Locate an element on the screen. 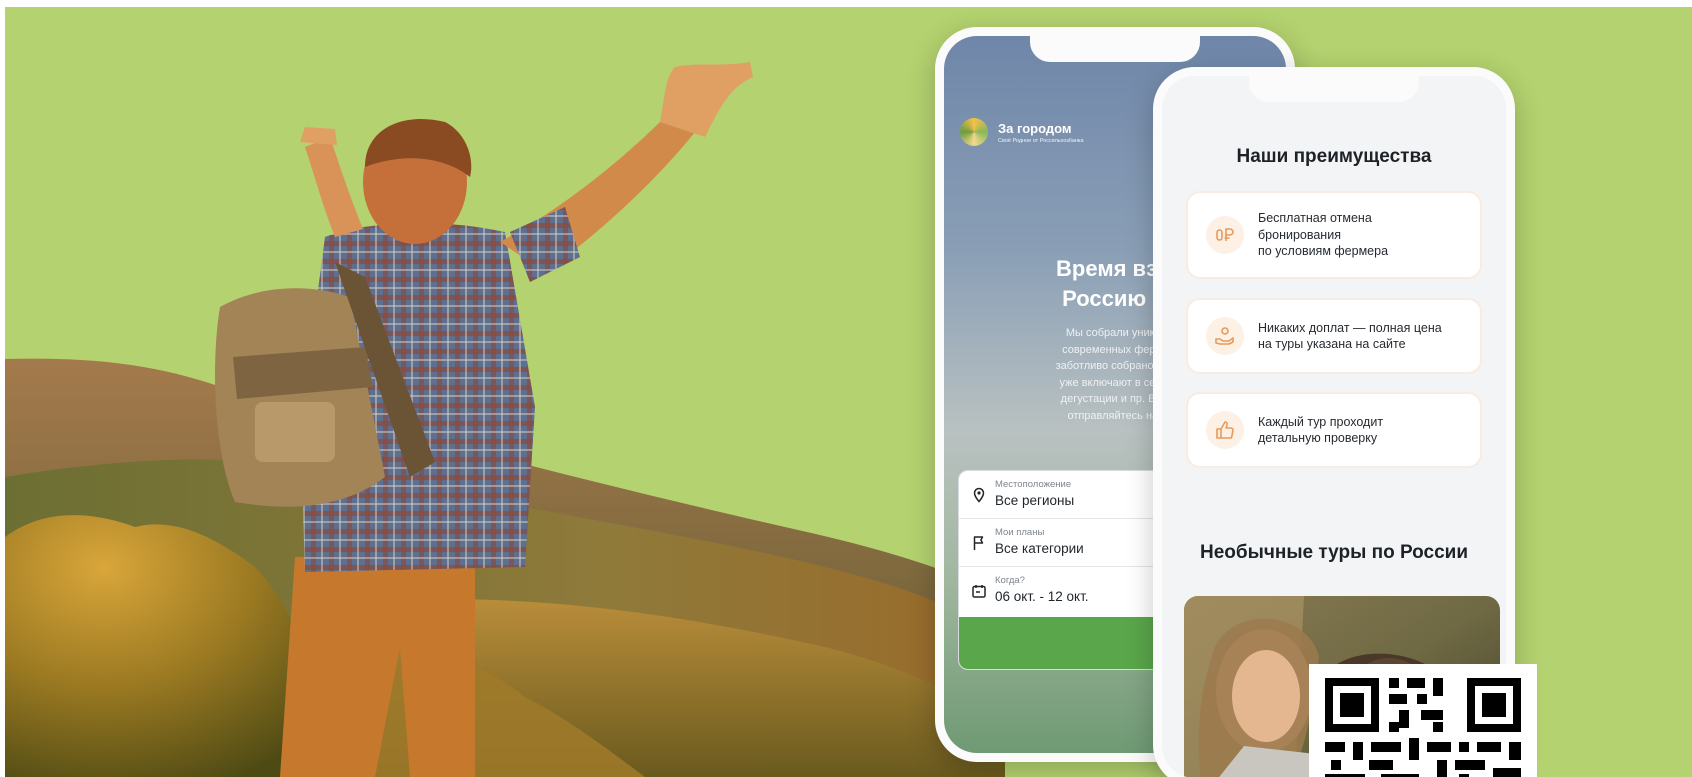 The width and height of the screenshot is (1692, 777). qr-code-pattern is located at coordinates (1423, 720).